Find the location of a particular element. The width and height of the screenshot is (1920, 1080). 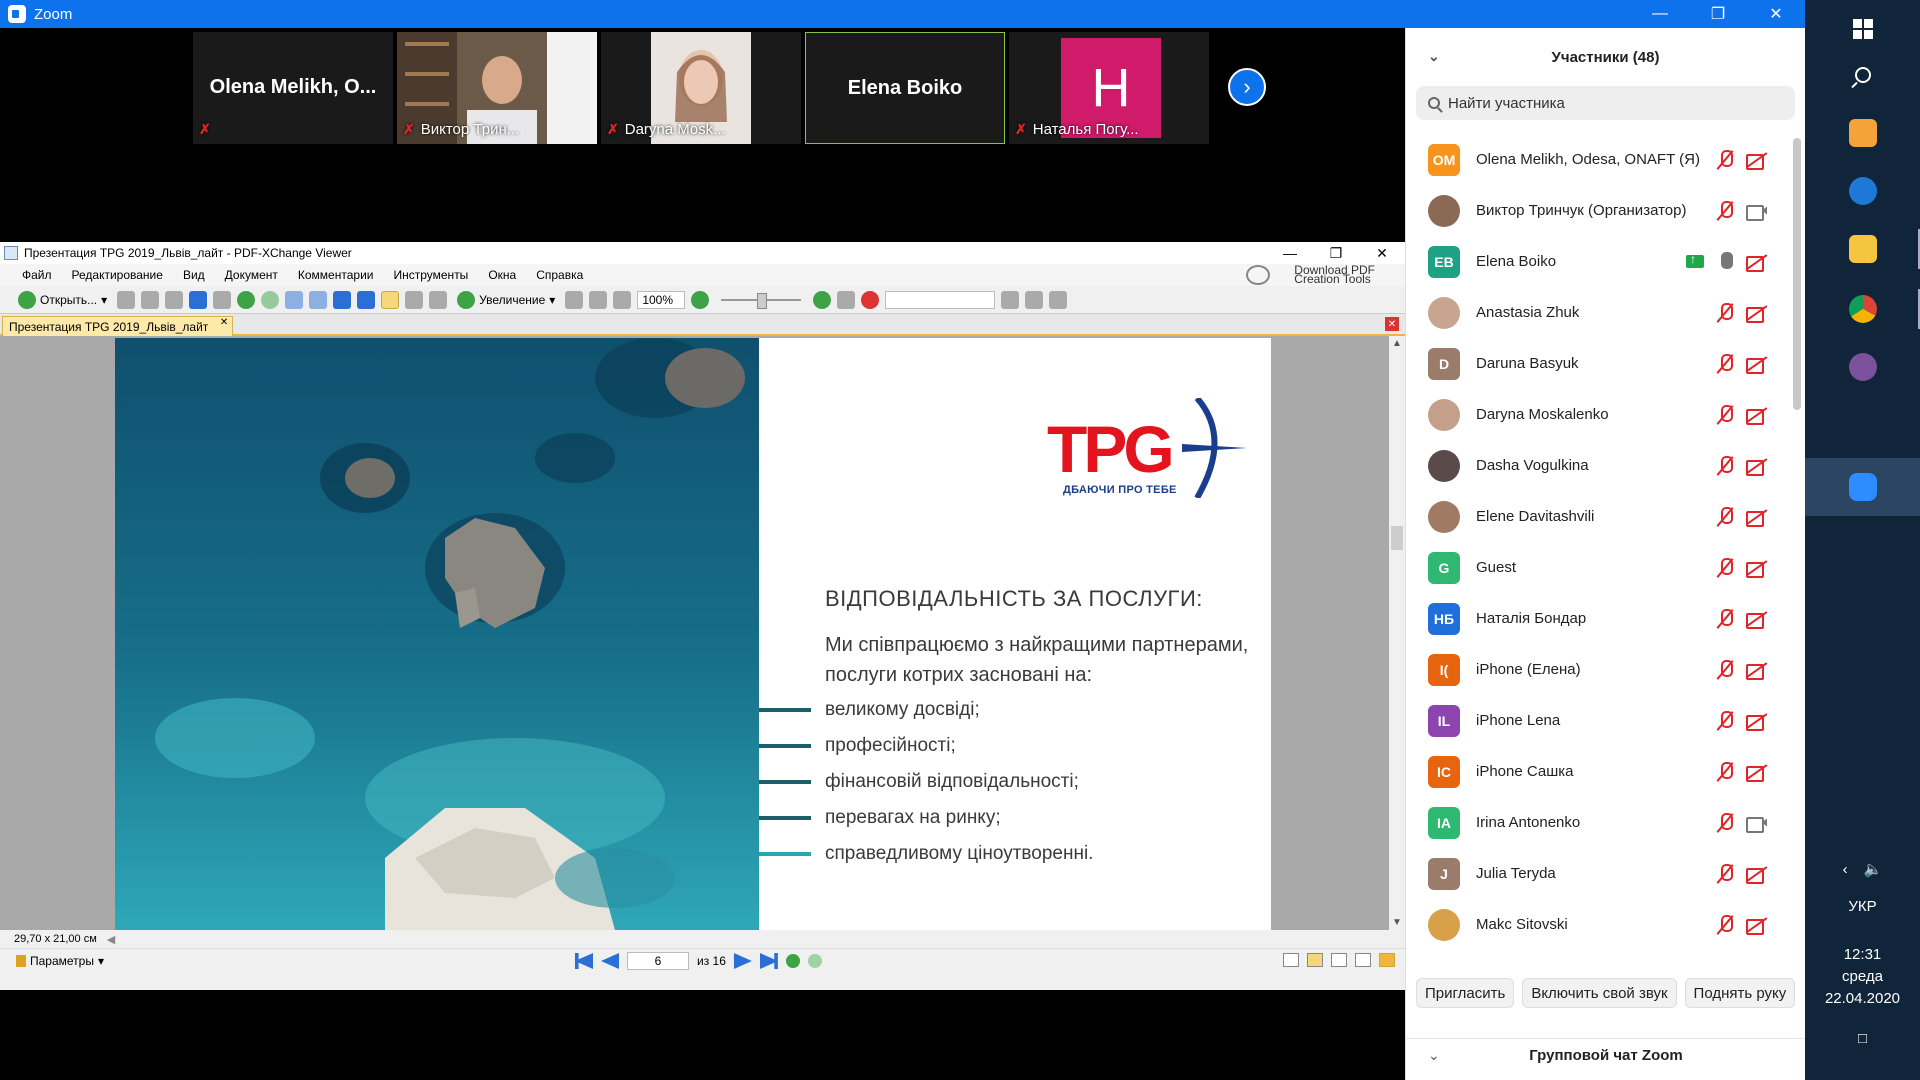

scan-icon is located at coordinates (198, 299).